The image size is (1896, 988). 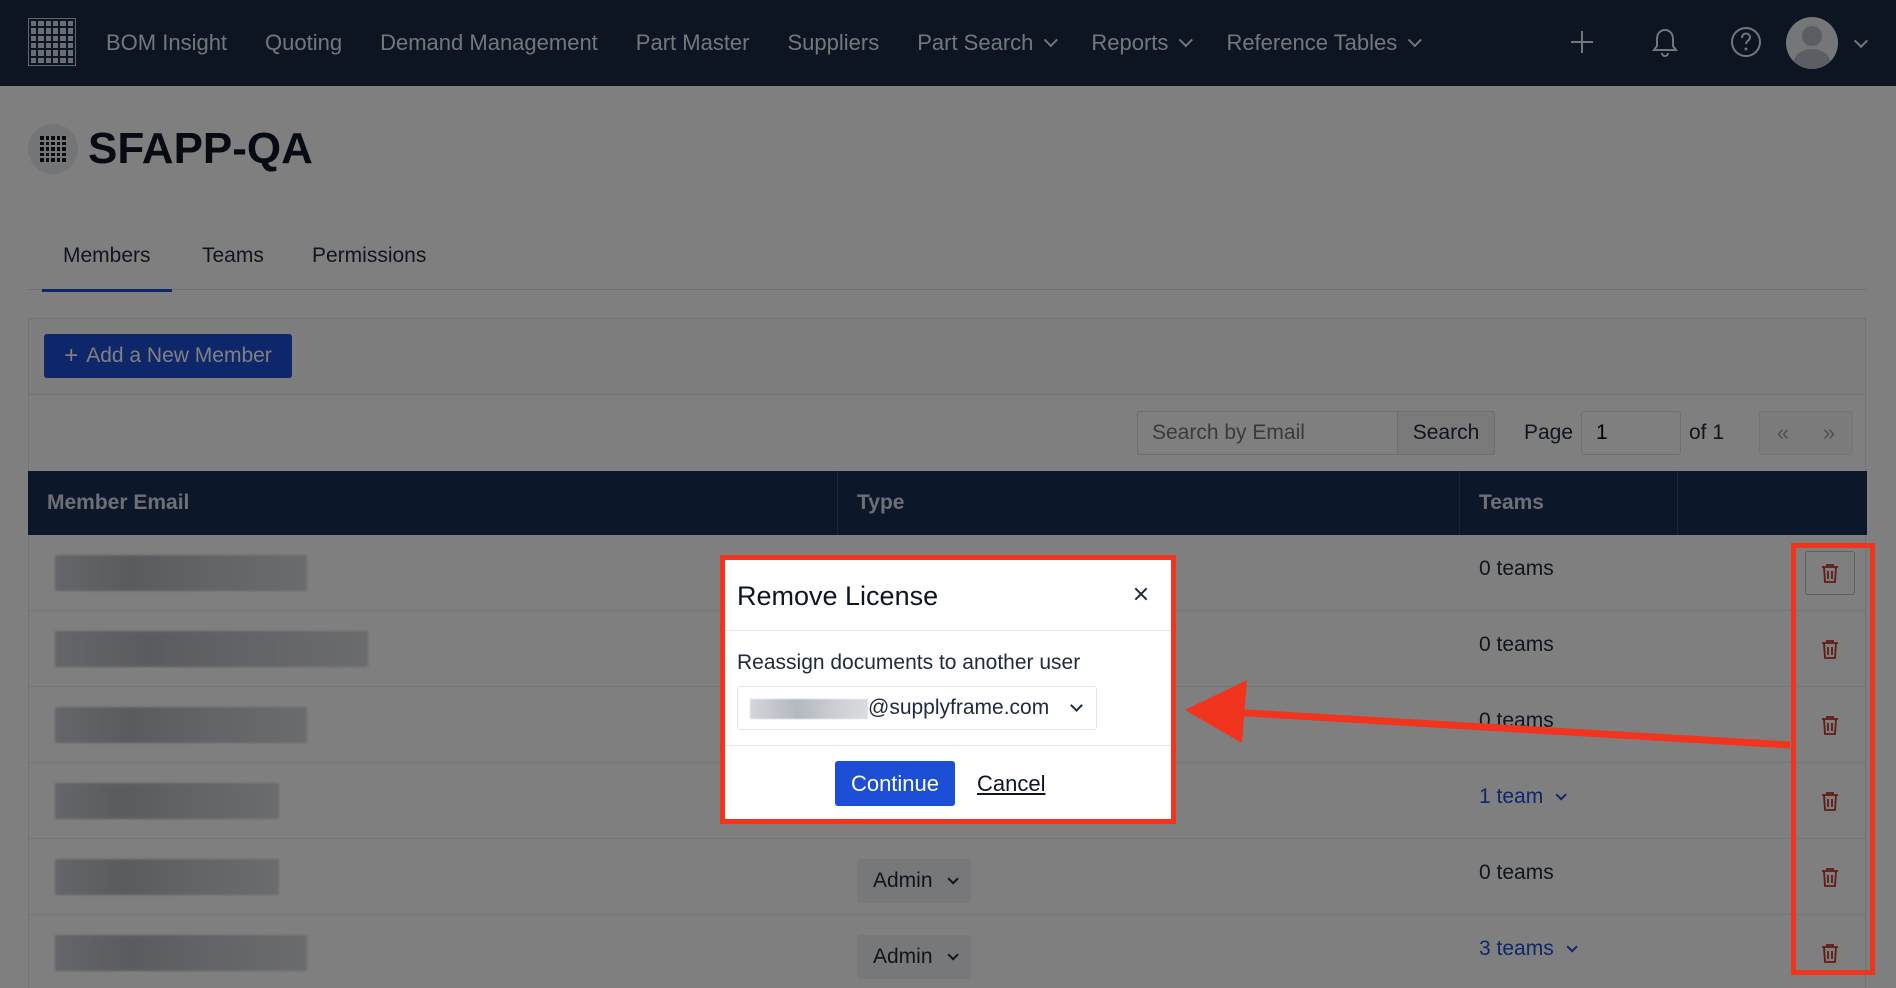 What do you see at coordinates (1833, 759) in the screenshot?
I see `annotation-highlight-box` at bounding box center [1833, 759].